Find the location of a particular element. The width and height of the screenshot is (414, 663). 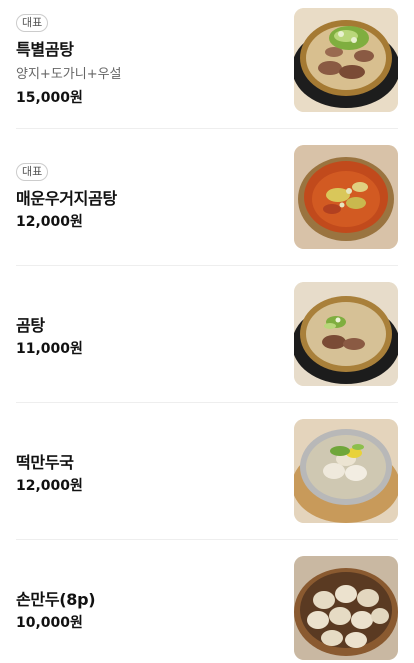

menu-item-price: 11,000원 is located at coordinates (49, 349).